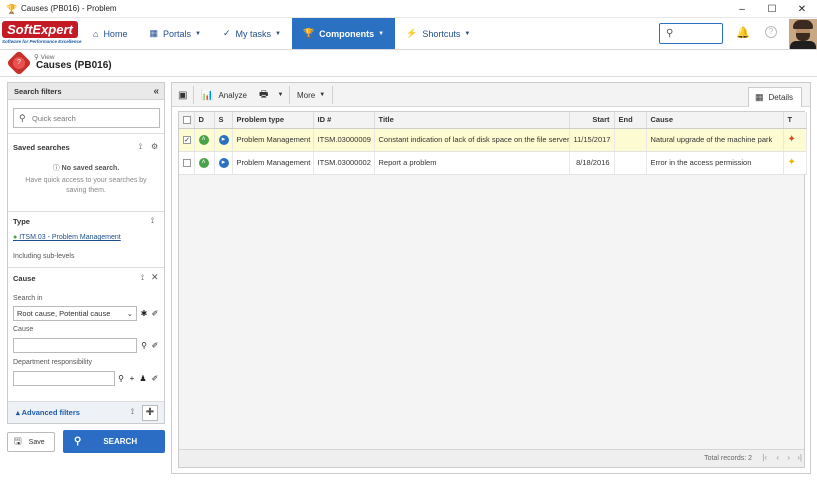 This screenshot has width=817, height=480. I want to click on save-label: Save, so click(36, 442).